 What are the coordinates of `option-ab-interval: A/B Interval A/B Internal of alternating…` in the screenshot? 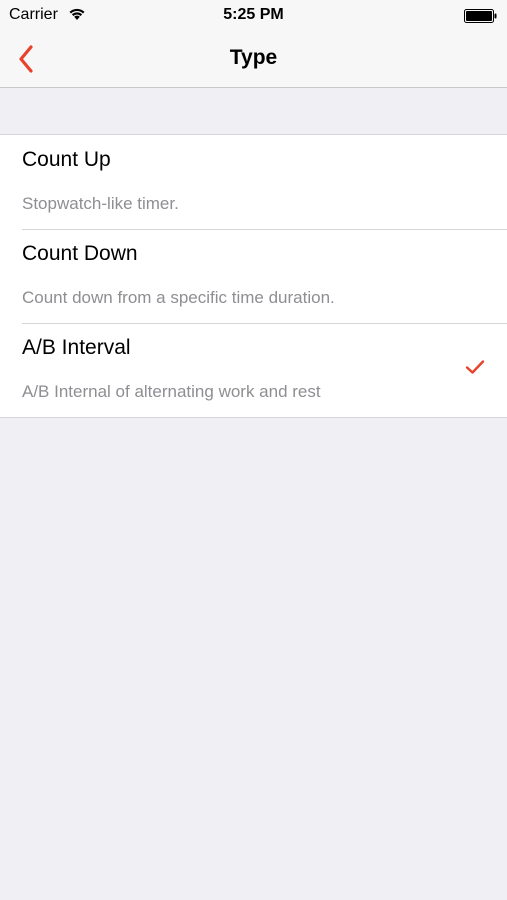 It's located at (253, 370).